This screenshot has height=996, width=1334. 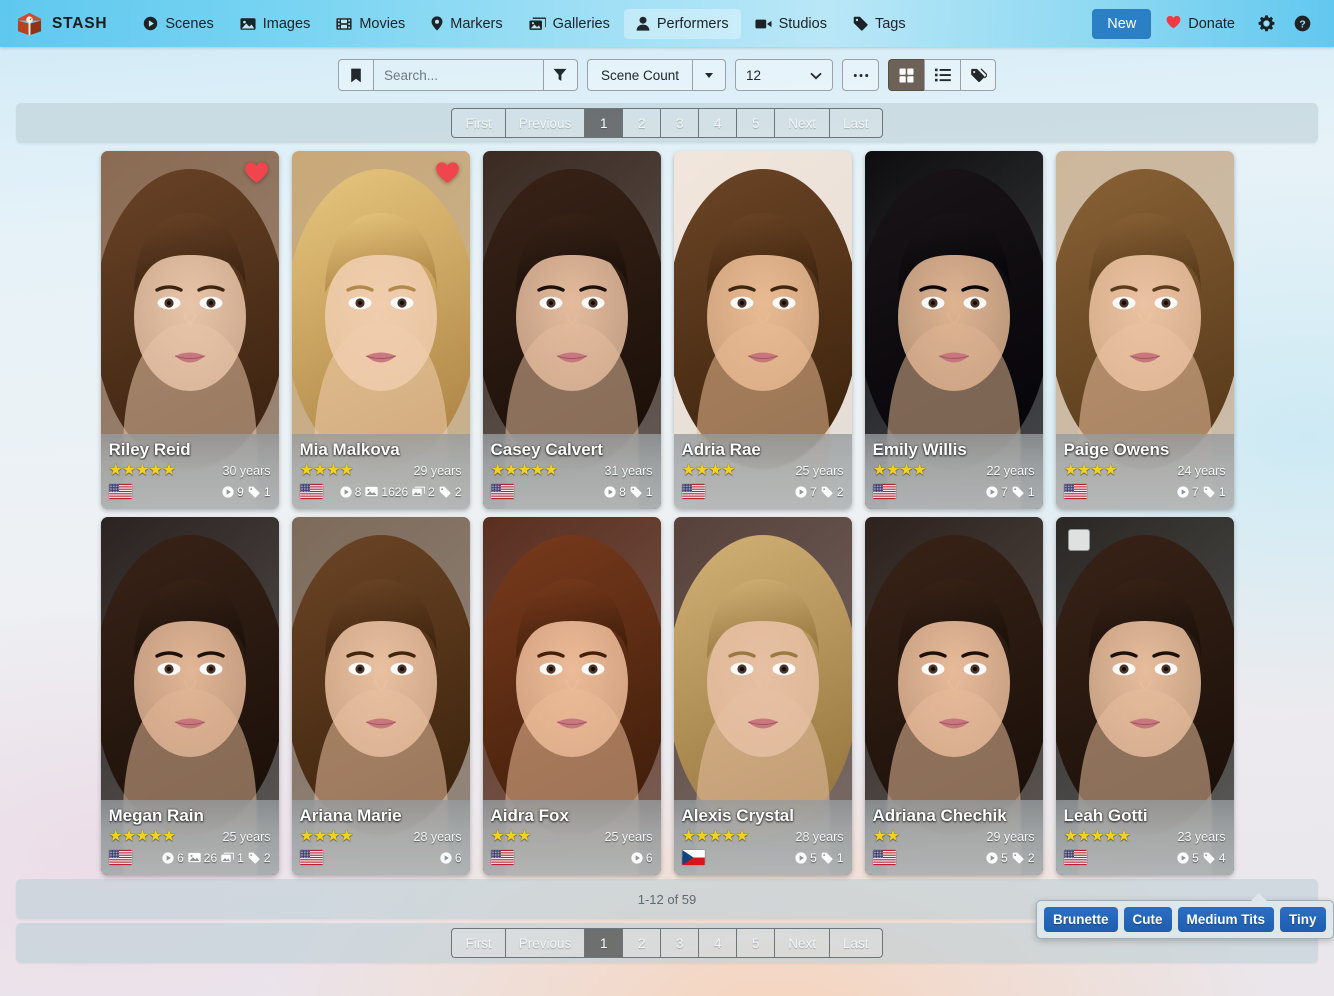 What do you see at coordinates (762, 330) in the screenshot?
I see `performer-card: Adria Rae ★ ★ ★ ★ 25 years 72` at bounding box center [762, 330].